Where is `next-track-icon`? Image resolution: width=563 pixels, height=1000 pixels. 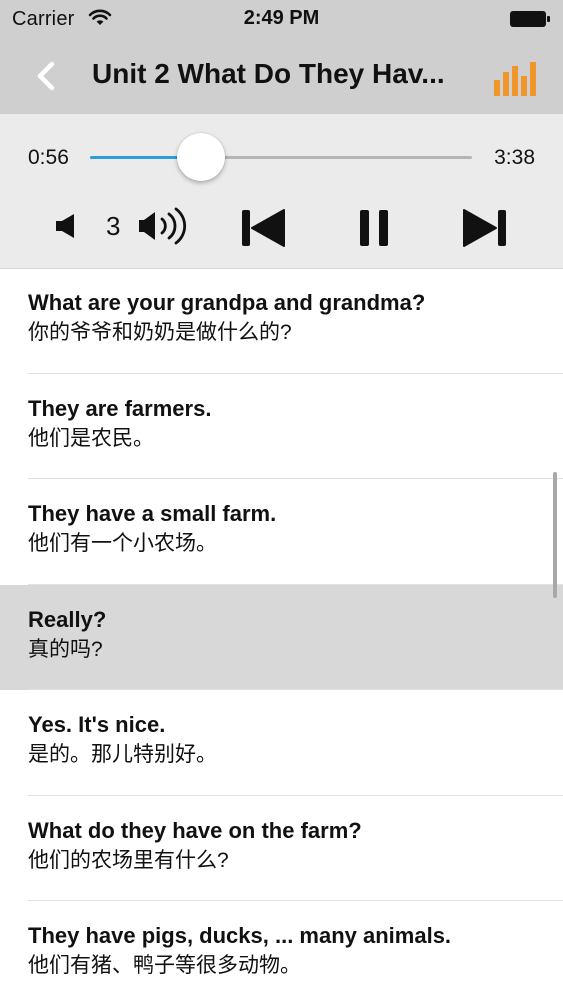 next-track-icon is located at coordinates (485, 228).